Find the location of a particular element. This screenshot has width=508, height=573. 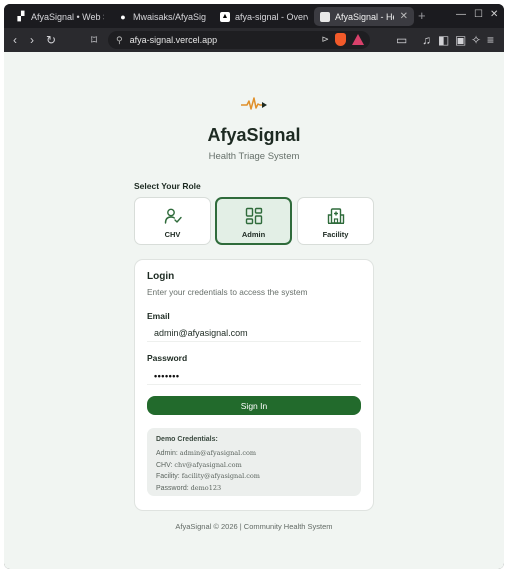

media-icon: ♫ is located at coordinates (426, 40).